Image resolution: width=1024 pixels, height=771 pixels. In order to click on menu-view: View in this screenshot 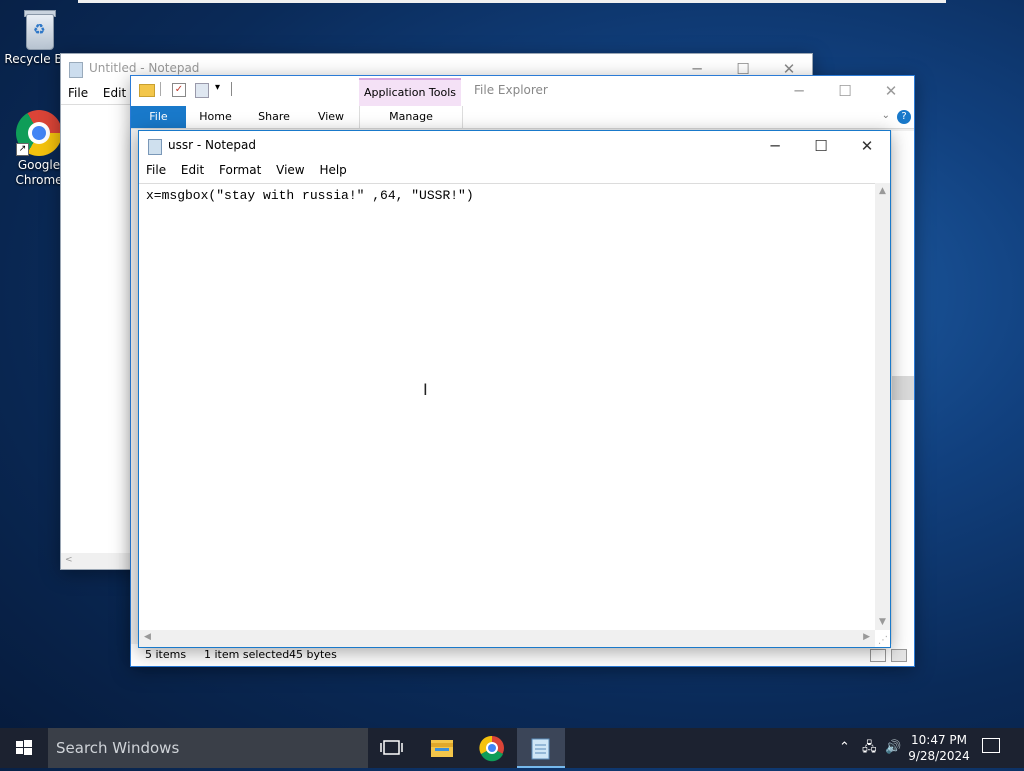, I will do `click(290, 170)`.